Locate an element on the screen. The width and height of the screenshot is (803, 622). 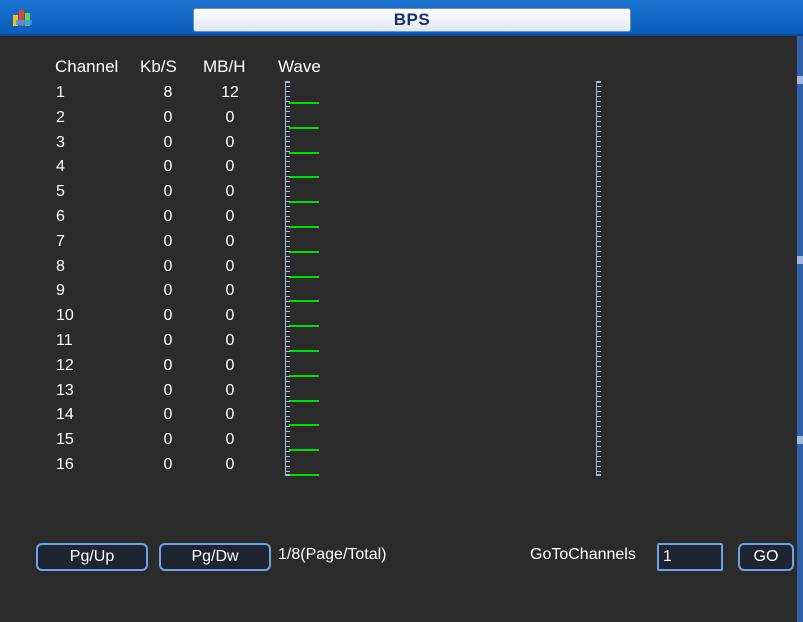
table-row: 2 0 0 is located at coordinates (300, 121).